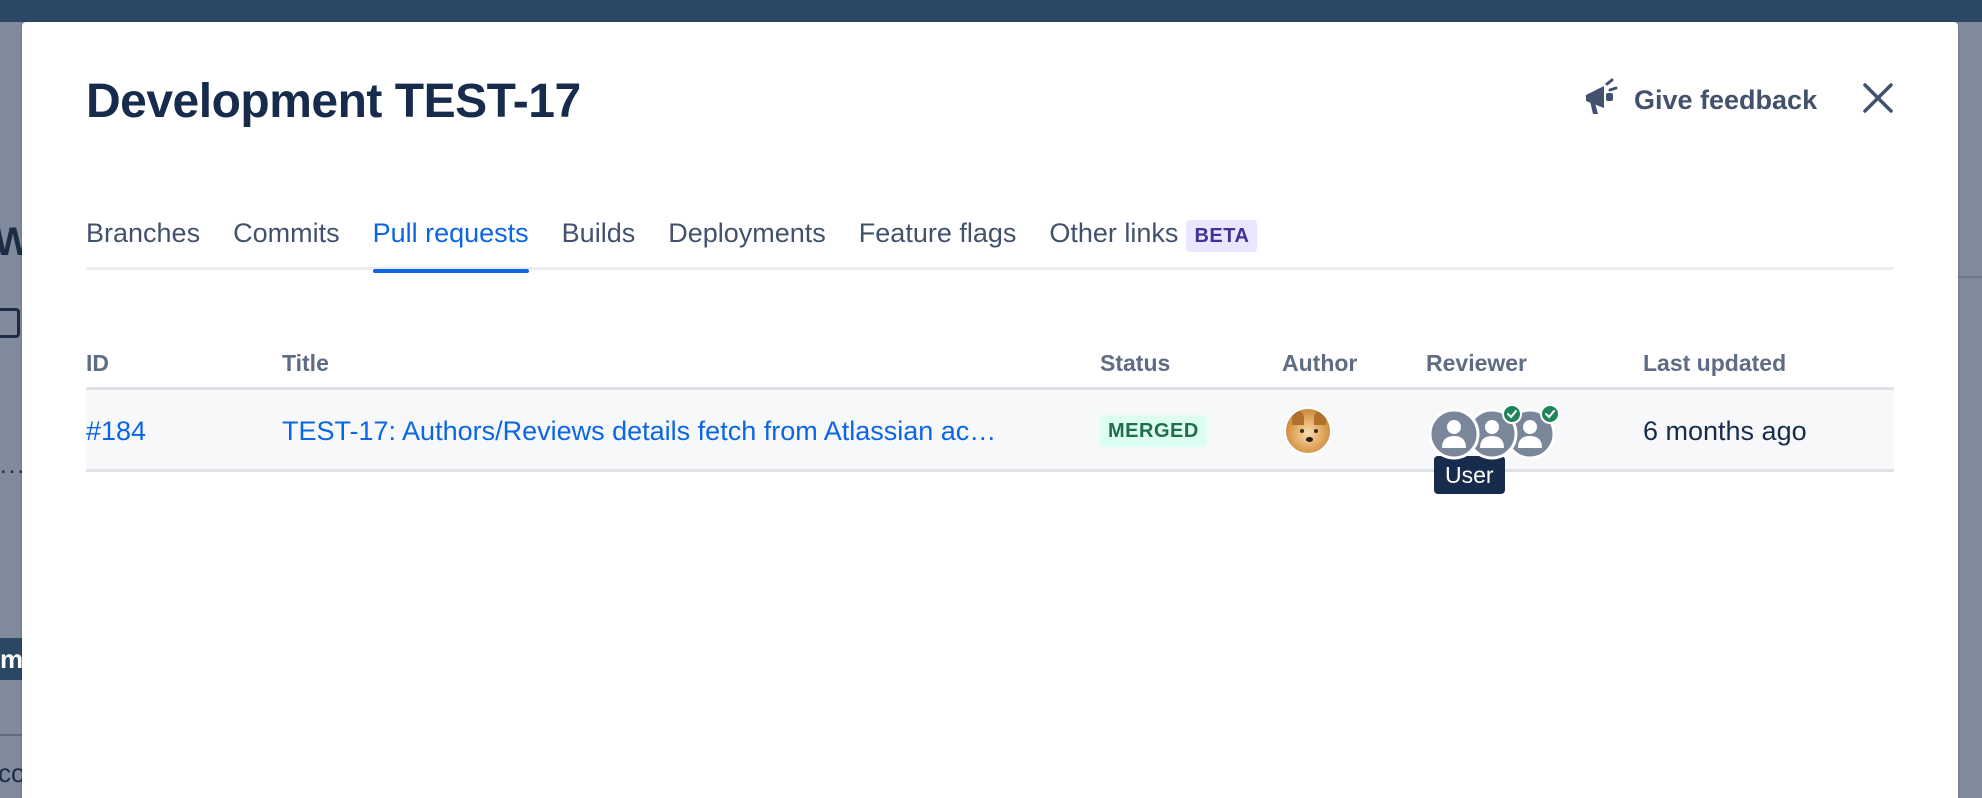 This screenshot has width=1982, height=798. Describe the element at coordinates (1222, 236) in the screenshot. I see `beta-badge: BETA` at that location.